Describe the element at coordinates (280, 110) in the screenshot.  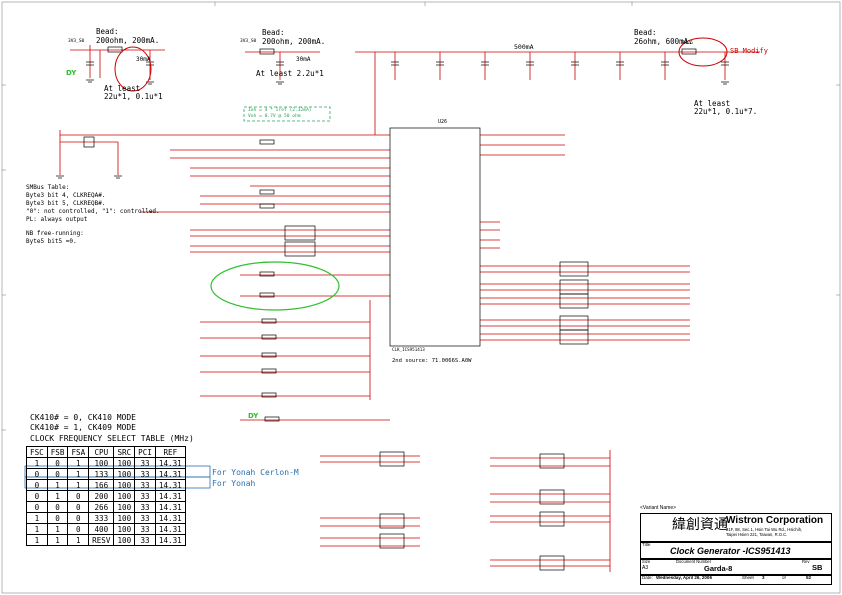
I see `formula-line1: Ioh = 4 * Iref (2.32mA)` at that location.